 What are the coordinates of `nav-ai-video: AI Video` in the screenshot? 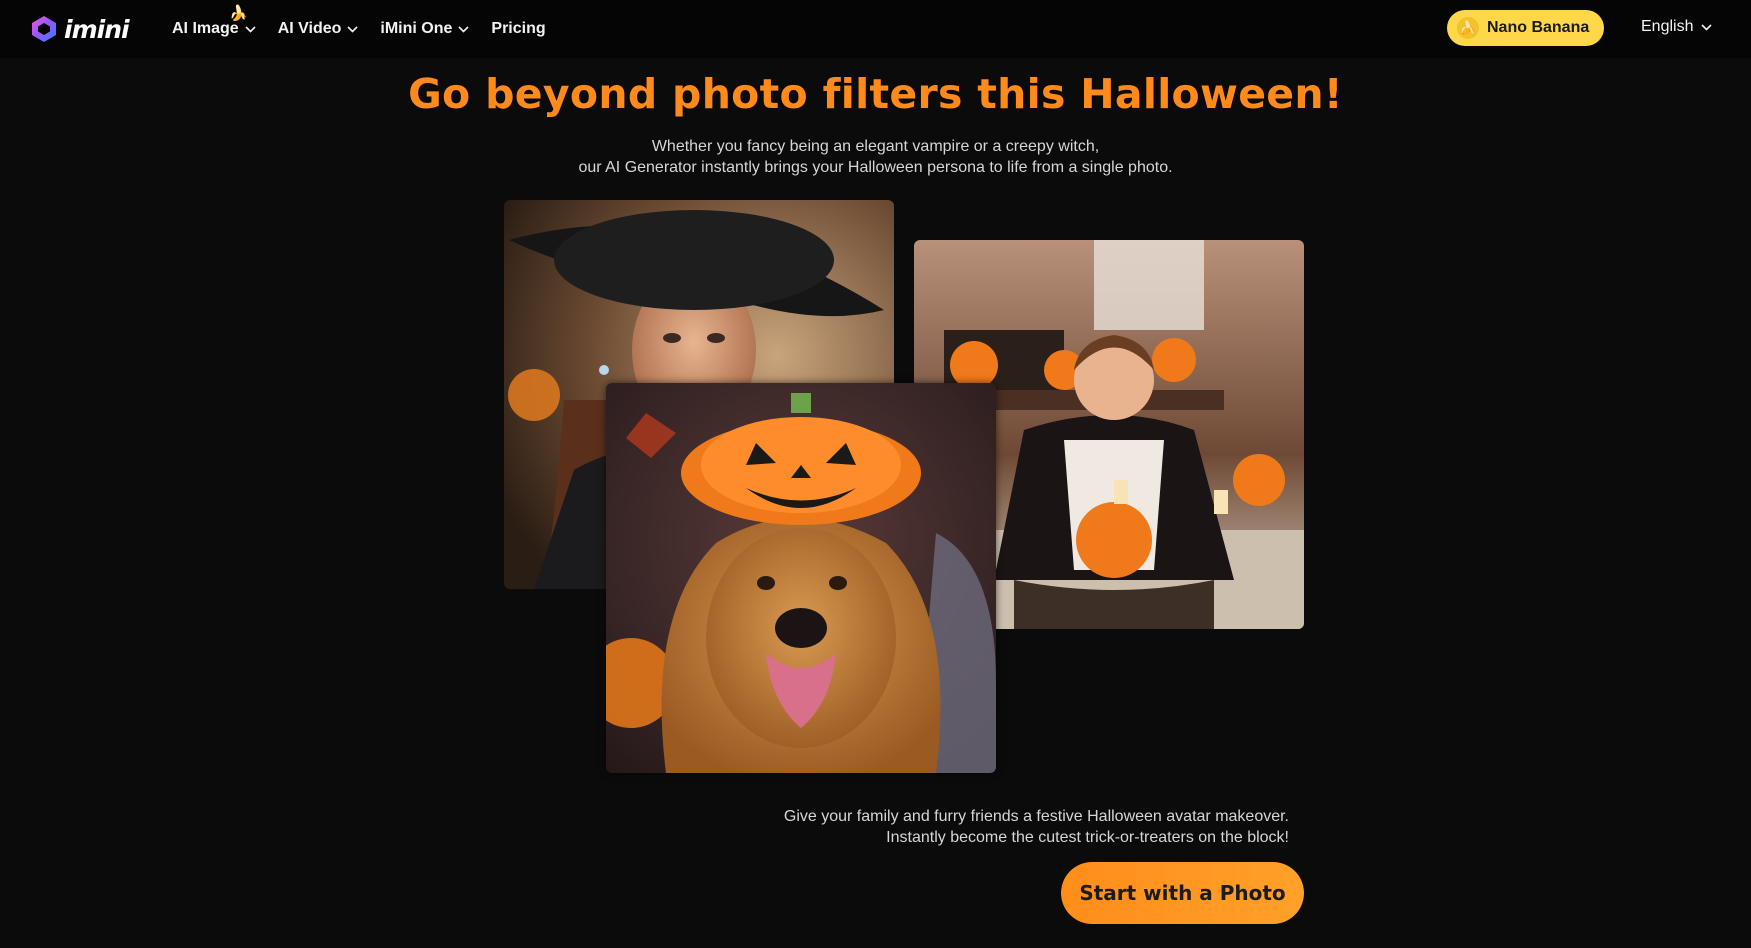 It's located at (318, 29).